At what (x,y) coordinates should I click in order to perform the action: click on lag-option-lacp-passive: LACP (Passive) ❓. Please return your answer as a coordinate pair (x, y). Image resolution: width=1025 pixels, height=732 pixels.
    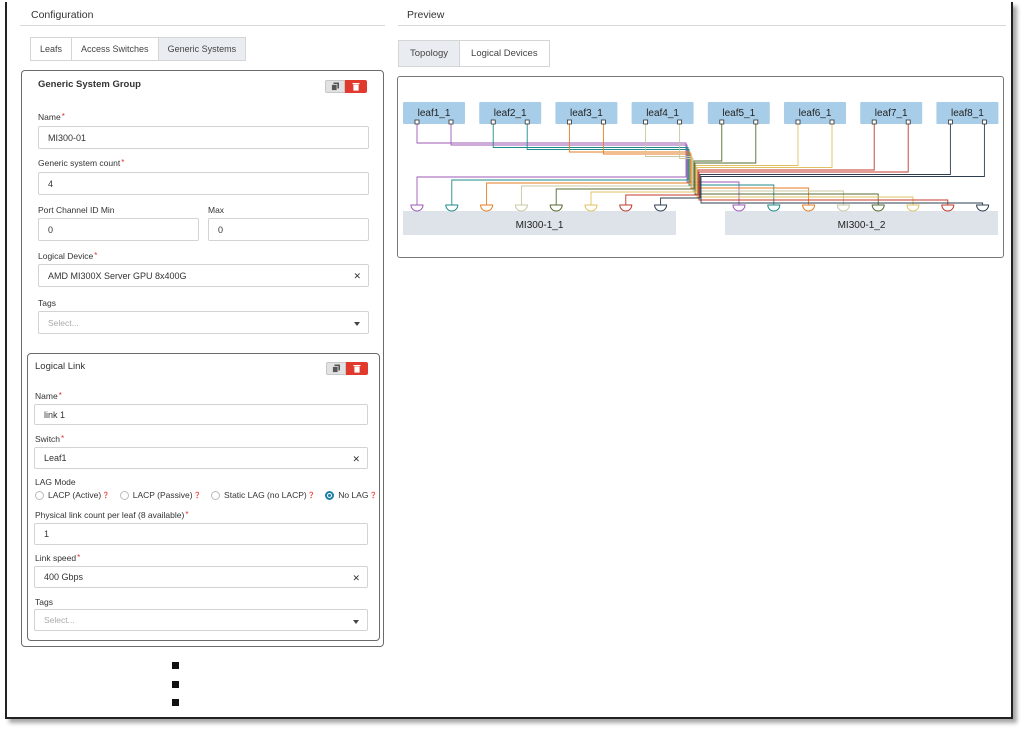
    Looking at the image, I should click on (160, 495).